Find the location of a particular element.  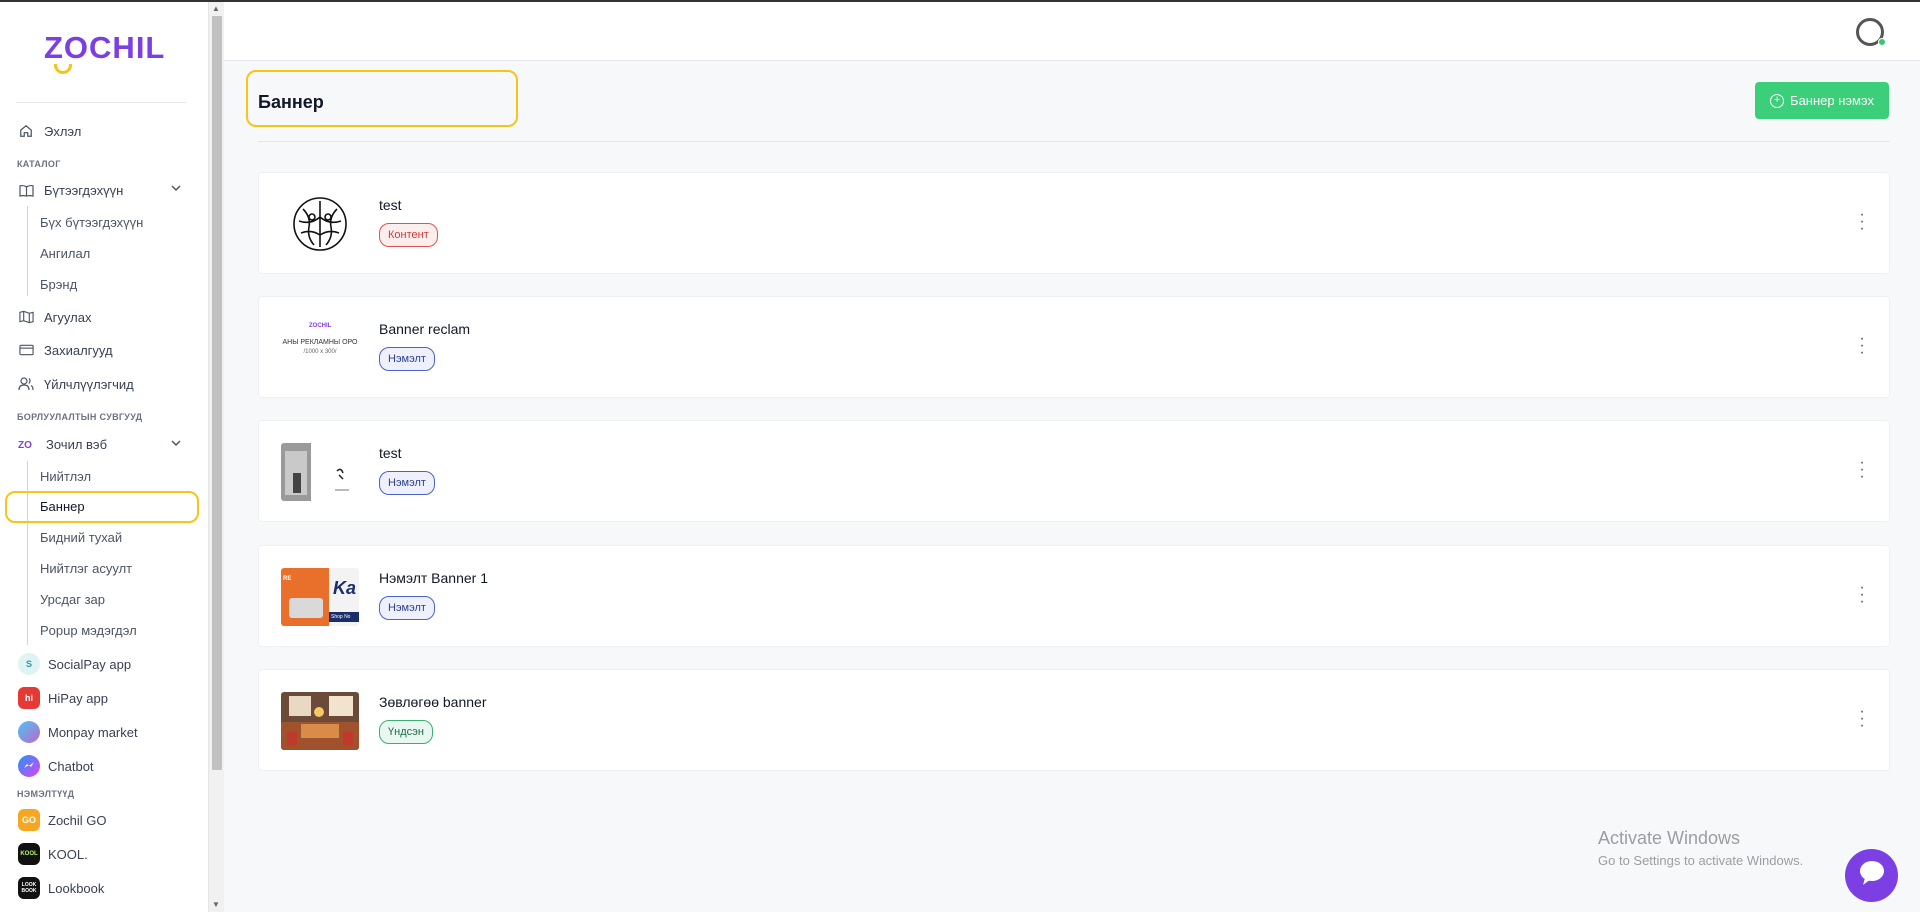

logo-smile-icon is located at coordinates (63, 69).